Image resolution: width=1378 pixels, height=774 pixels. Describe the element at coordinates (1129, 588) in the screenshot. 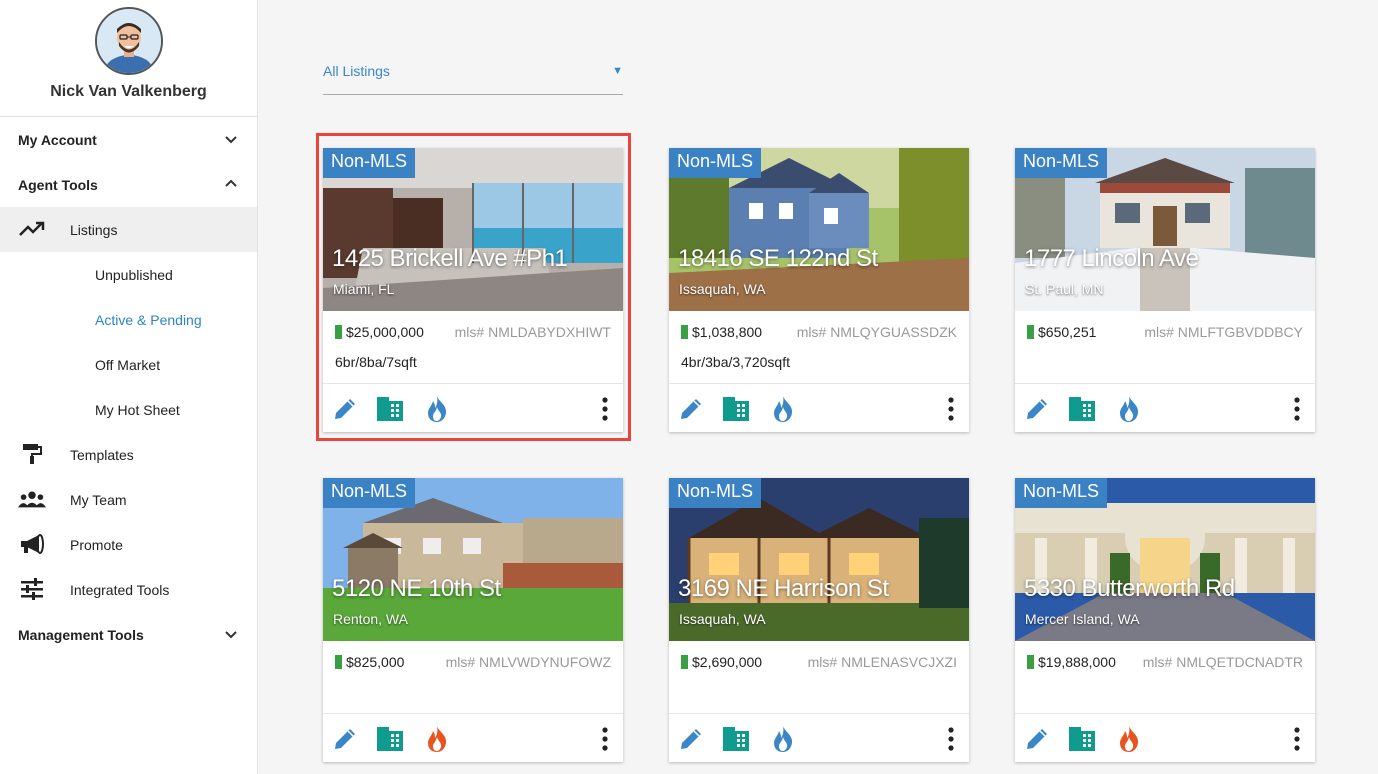

I see `listing-address: 5330 Butterworth Rd` at that location.